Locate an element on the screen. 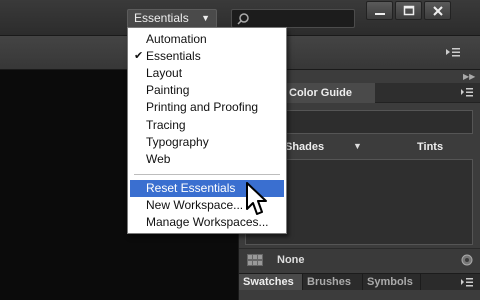 The height and width of the screenshot is (300, 480). search-icon is located at coordinates (243, 19).